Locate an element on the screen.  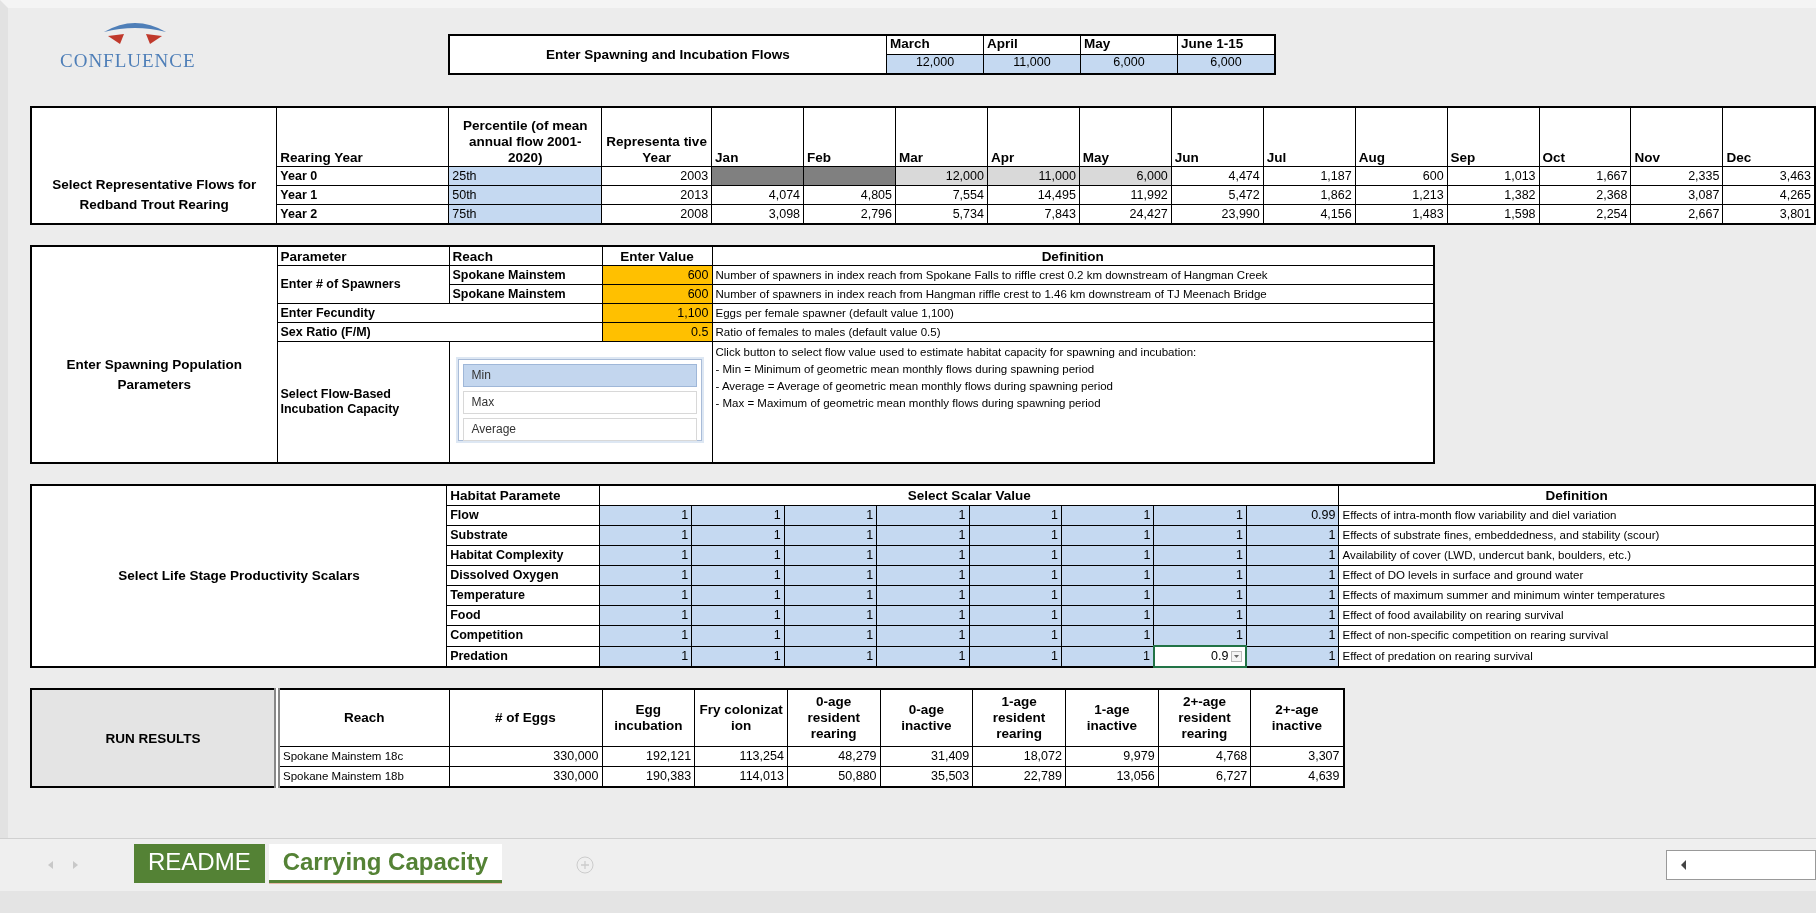
row-header: Year 0 is located at coordinates (362, 176).